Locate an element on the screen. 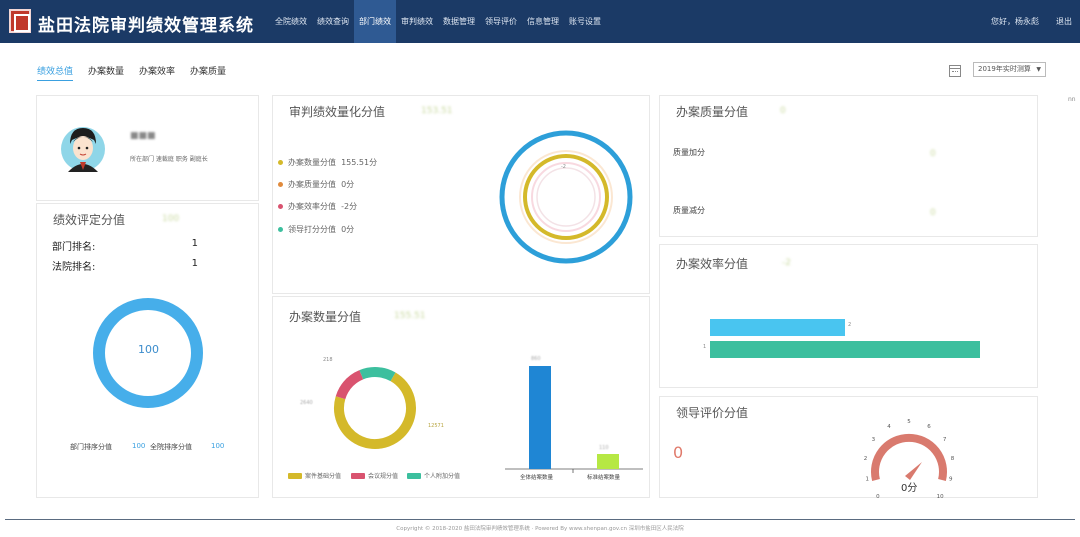 This screenshot has height=537, width=1080. nav-item-data: 数据管理 is located at coordinates (459, 21).